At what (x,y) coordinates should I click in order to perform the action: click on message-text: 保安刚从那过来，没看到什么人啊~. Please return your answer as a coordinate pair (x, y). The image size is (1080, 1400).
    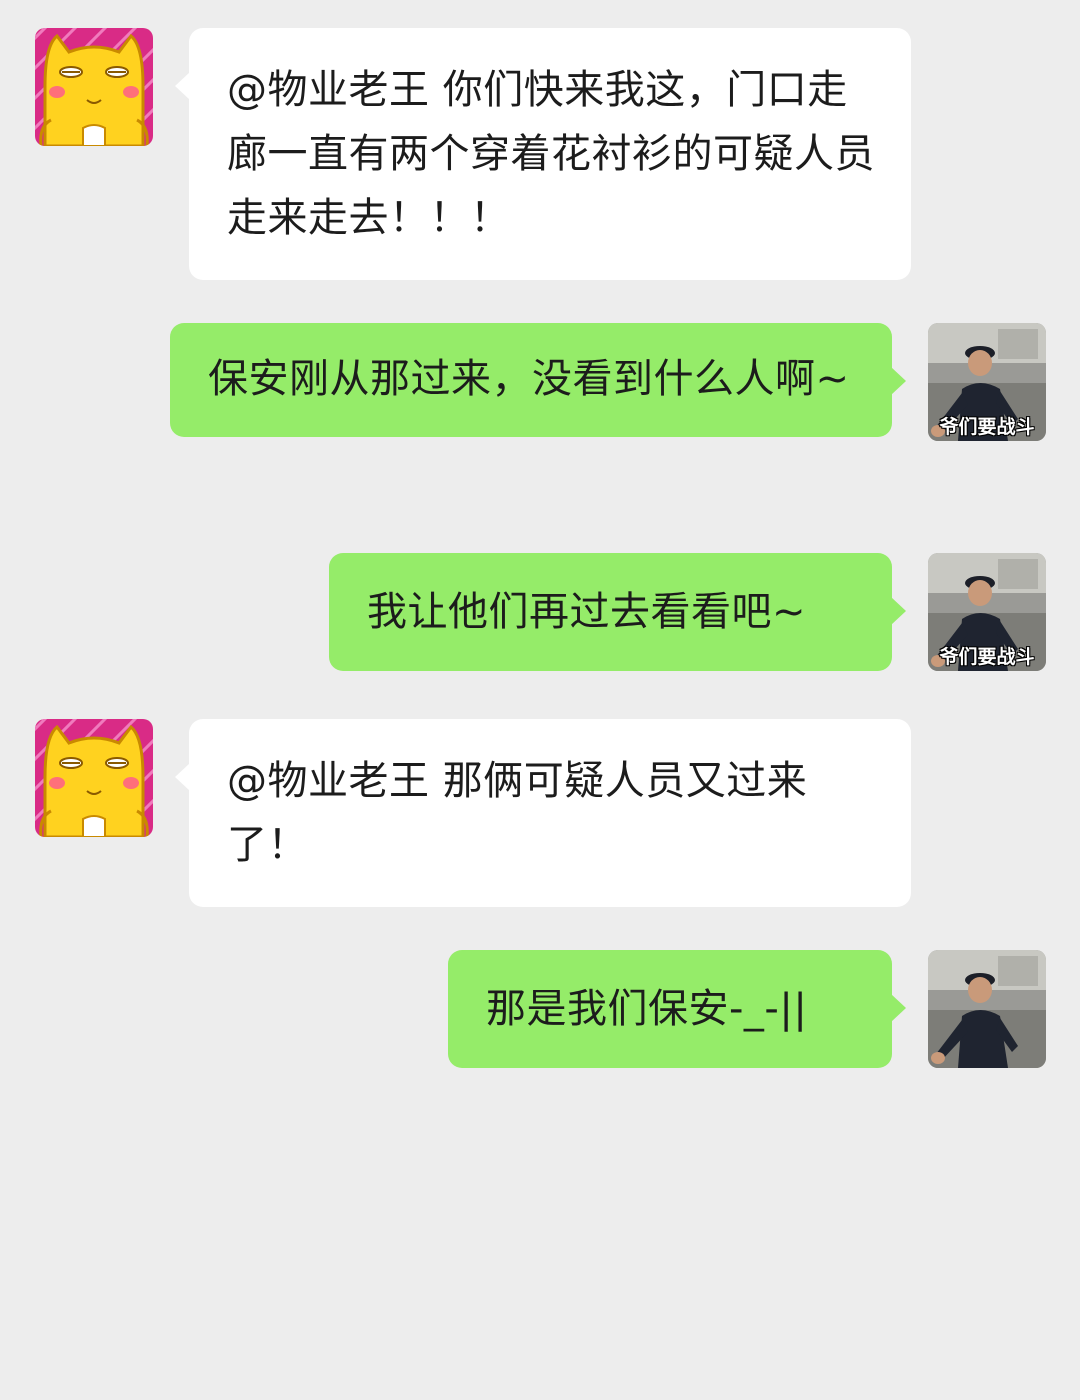
    Looking at the image, I should click on (529, 379).